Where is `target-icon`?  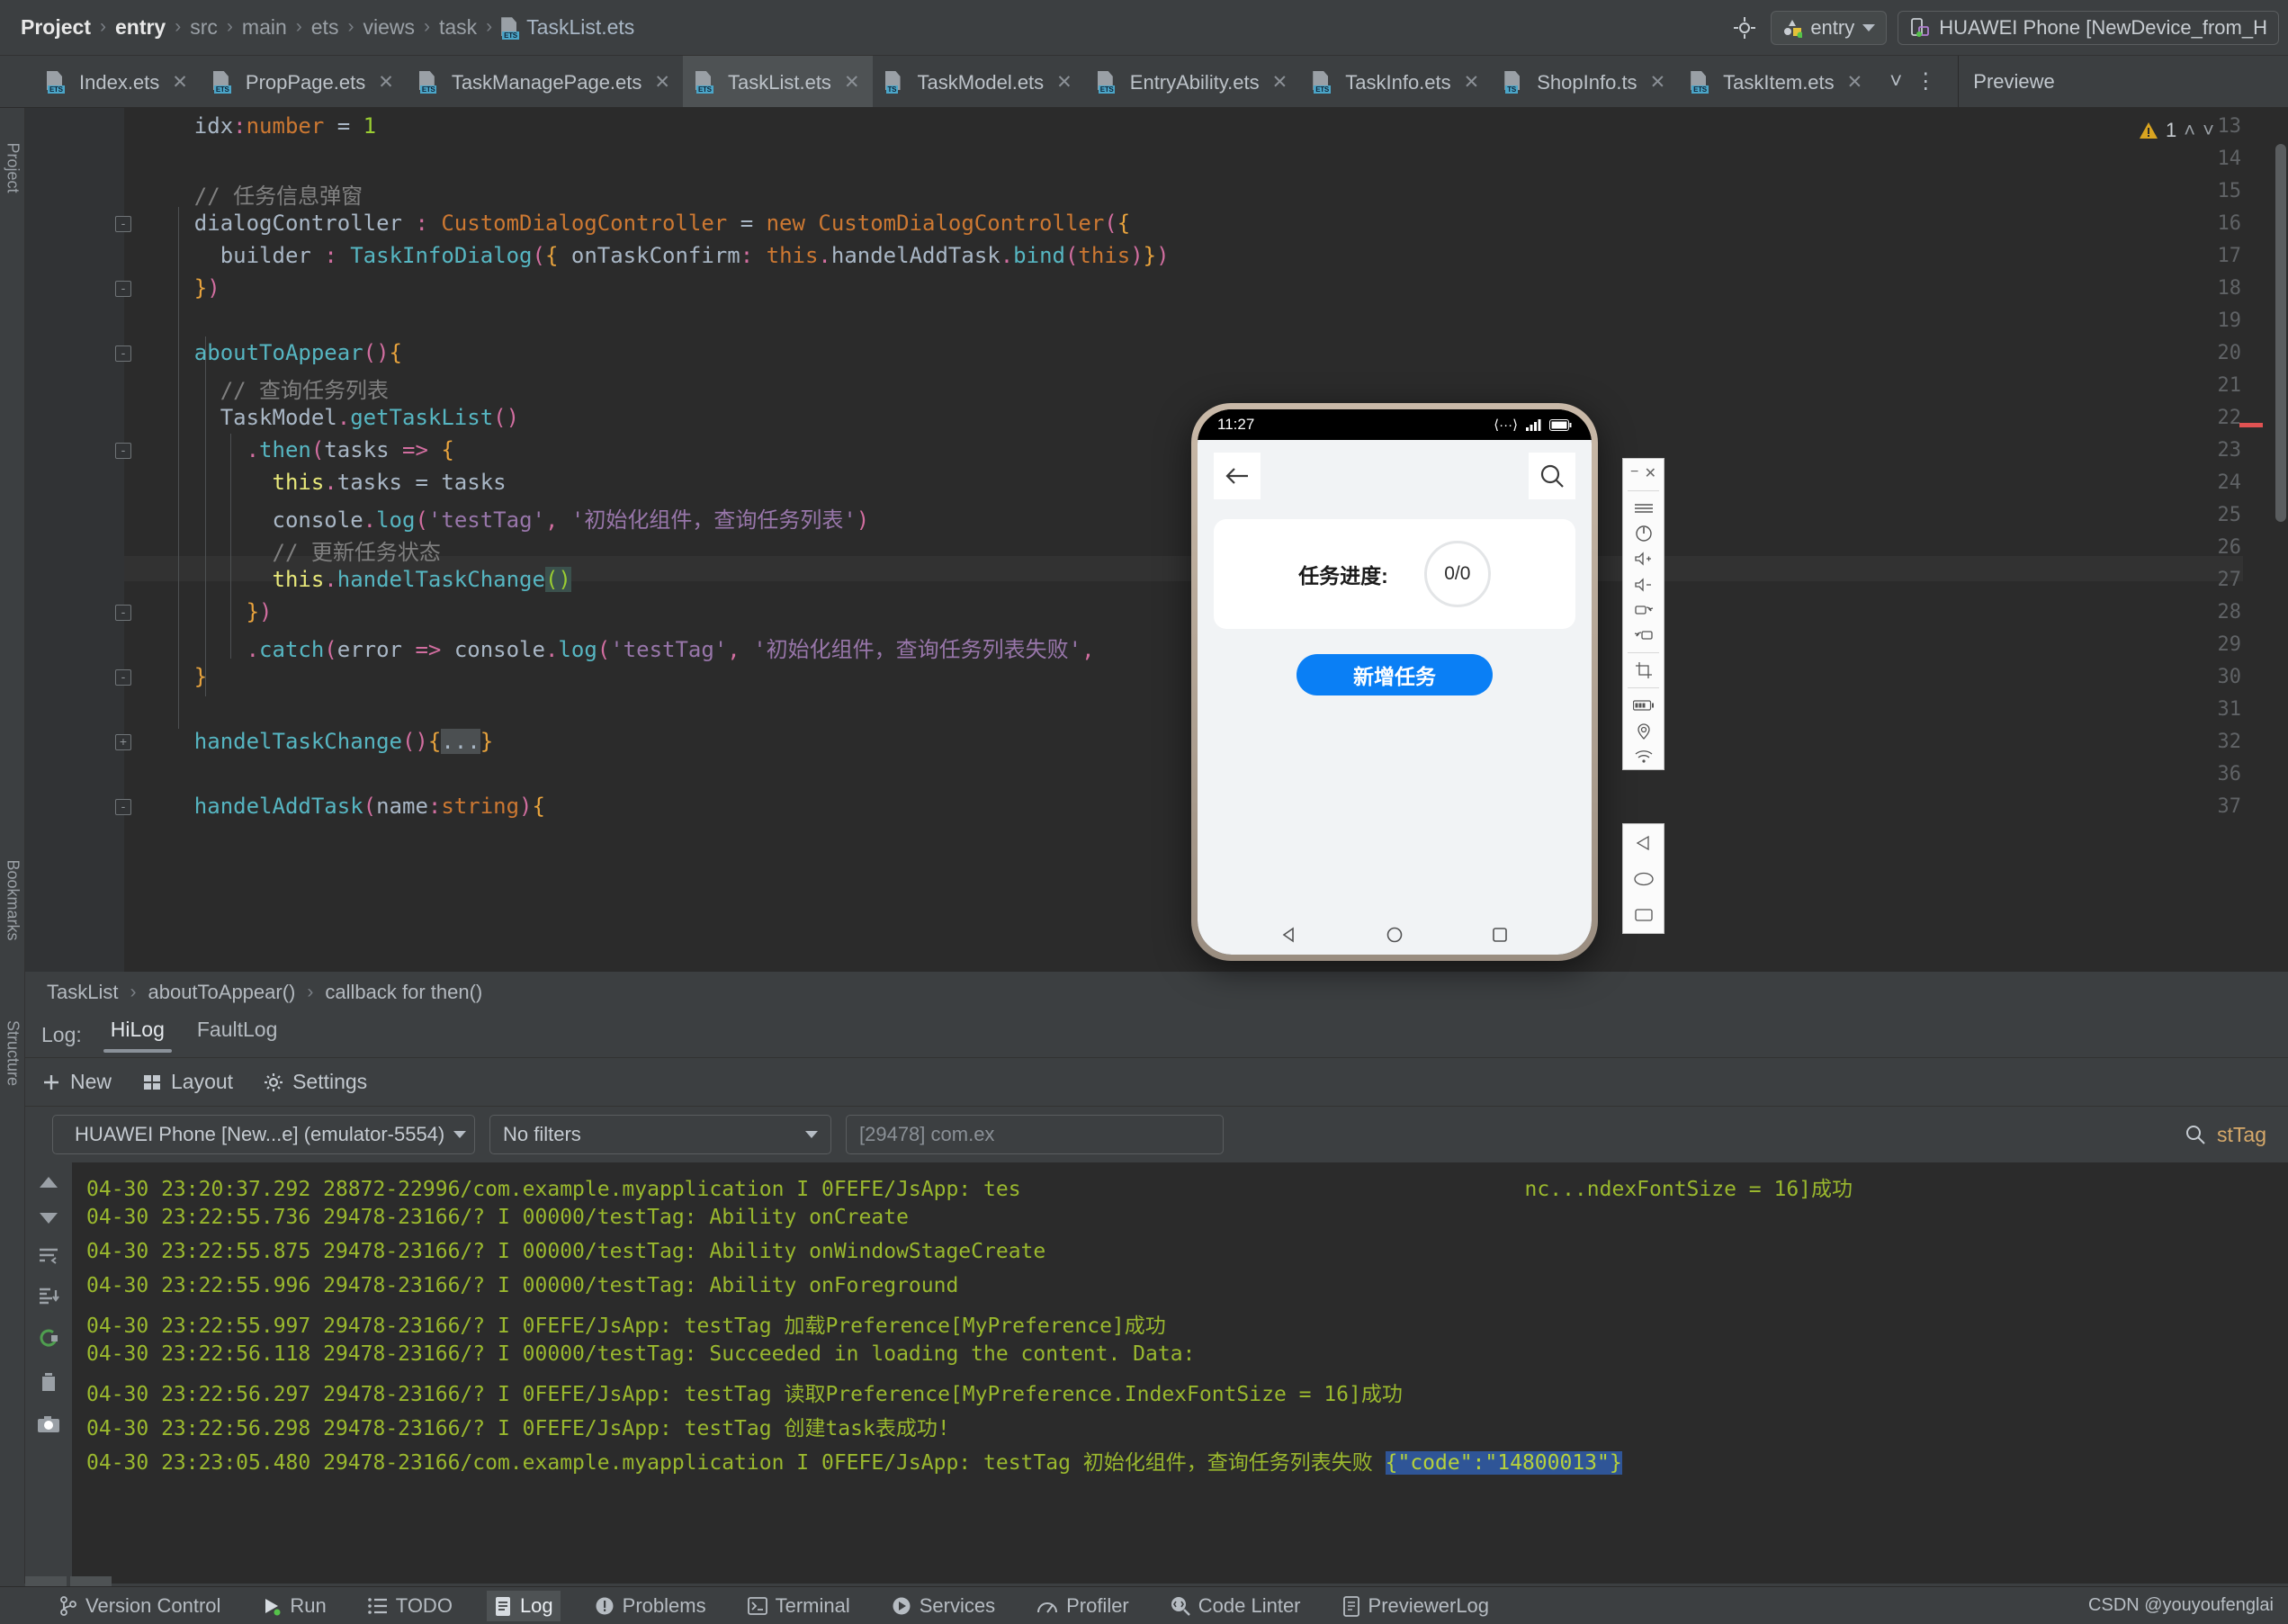 target-icon is located at coordinates (1744, 28).